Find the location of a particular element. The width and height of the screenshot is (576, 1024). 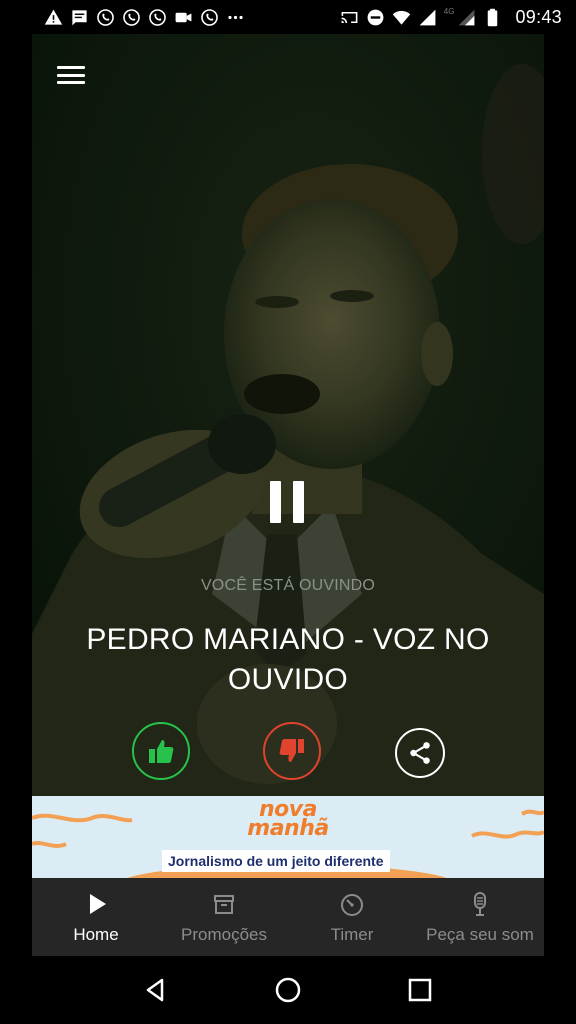

cast-icon is located at coordinates (349, 17).